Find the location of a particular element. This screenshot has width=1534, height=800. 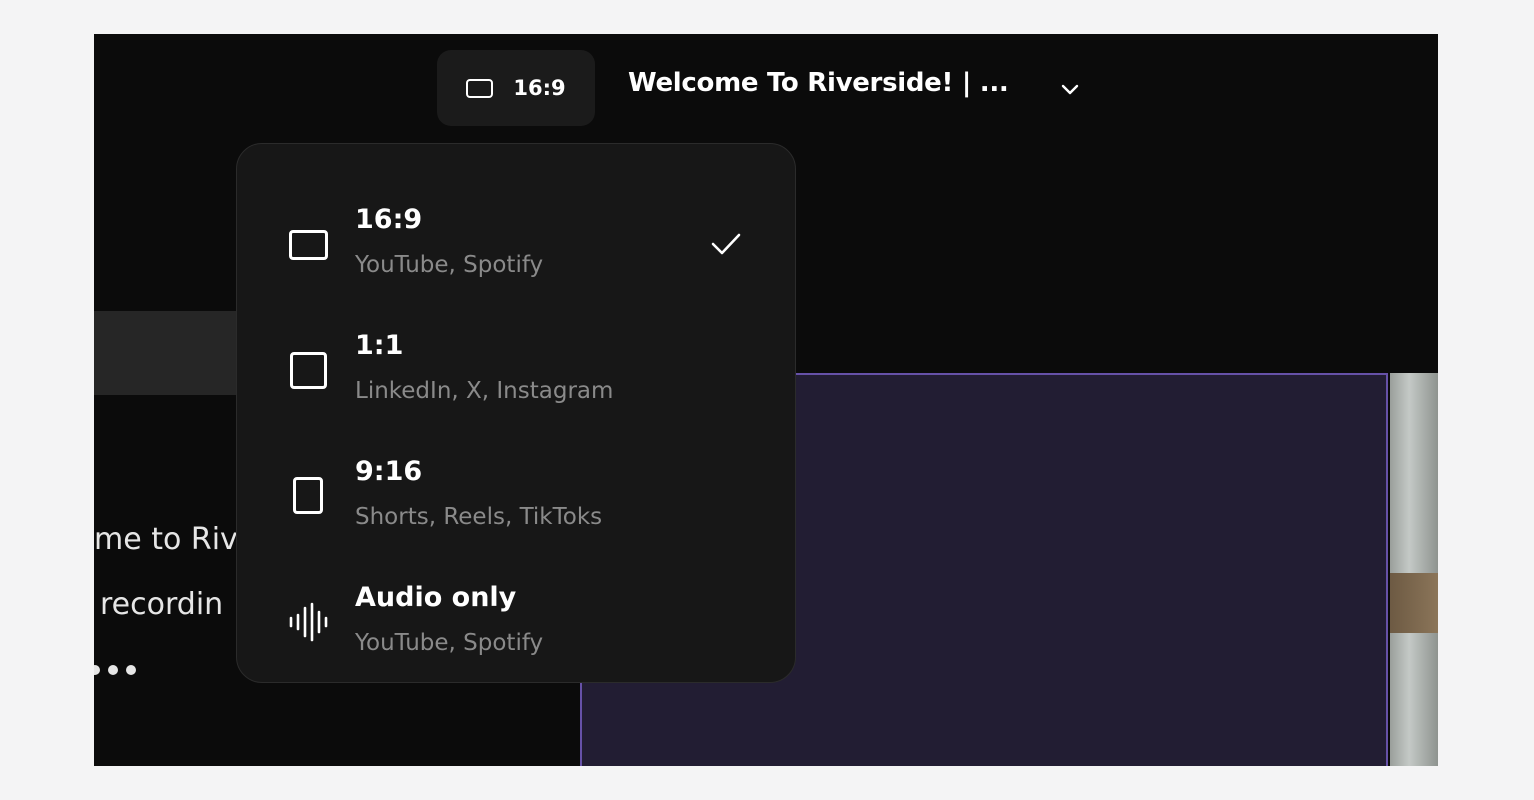

background-welcome-text: me to Riv is located at coordinates (166, 539).